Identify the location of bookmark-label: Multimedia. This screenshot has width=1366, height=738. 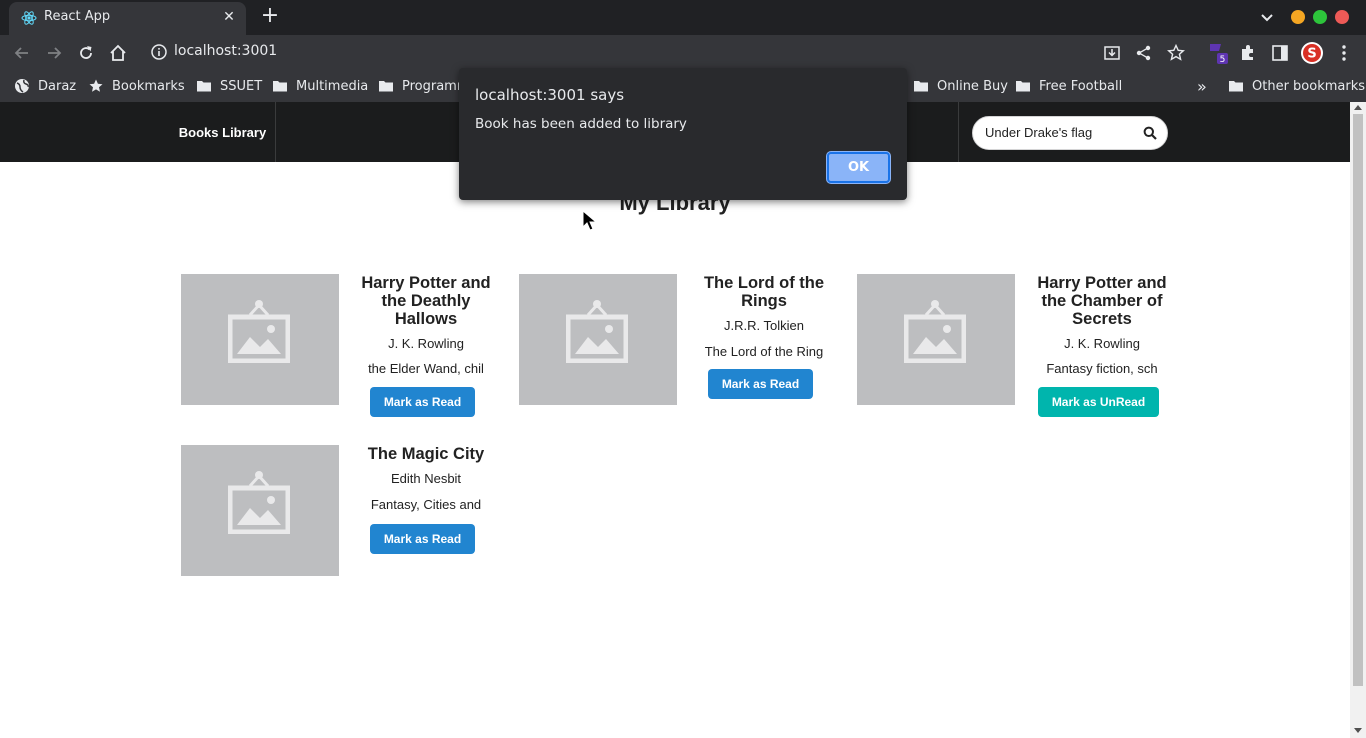
(332, 86).